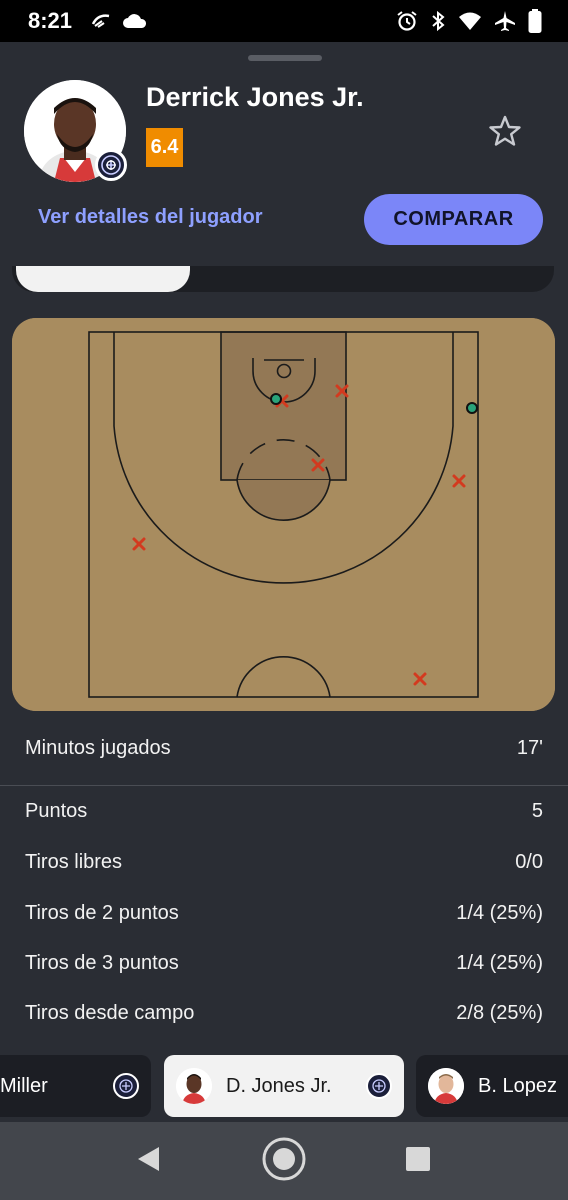 This screenshot has width=568, height=1200. Describe the element at coordinates (56, 810) in the screenshot. I see `stat-label: Puntos` at that location.